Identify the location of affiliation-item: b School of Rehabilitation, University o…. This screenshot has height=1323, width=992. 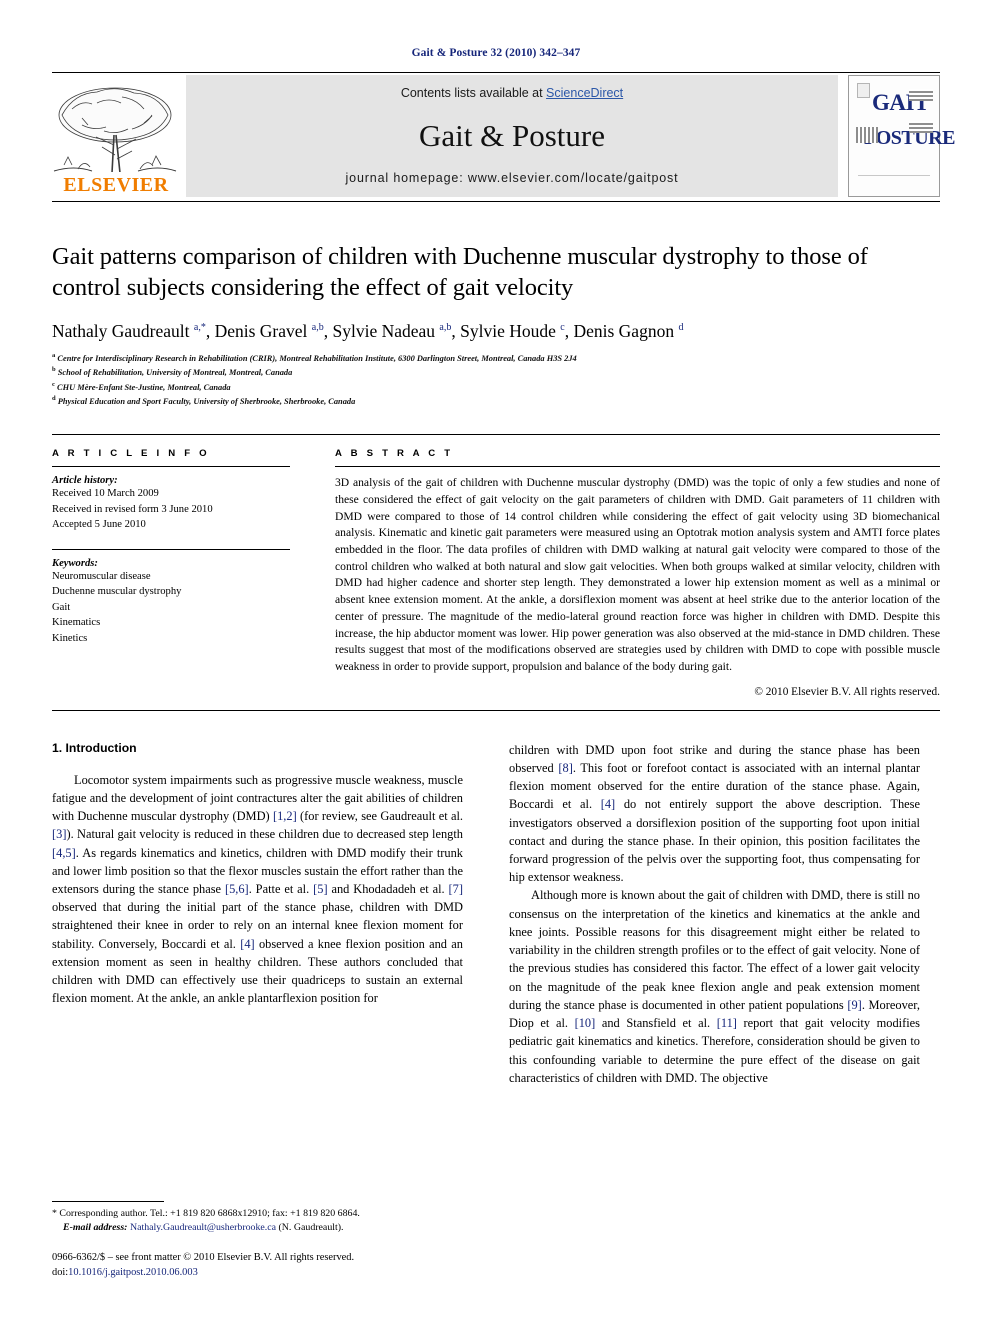
(172, 371).